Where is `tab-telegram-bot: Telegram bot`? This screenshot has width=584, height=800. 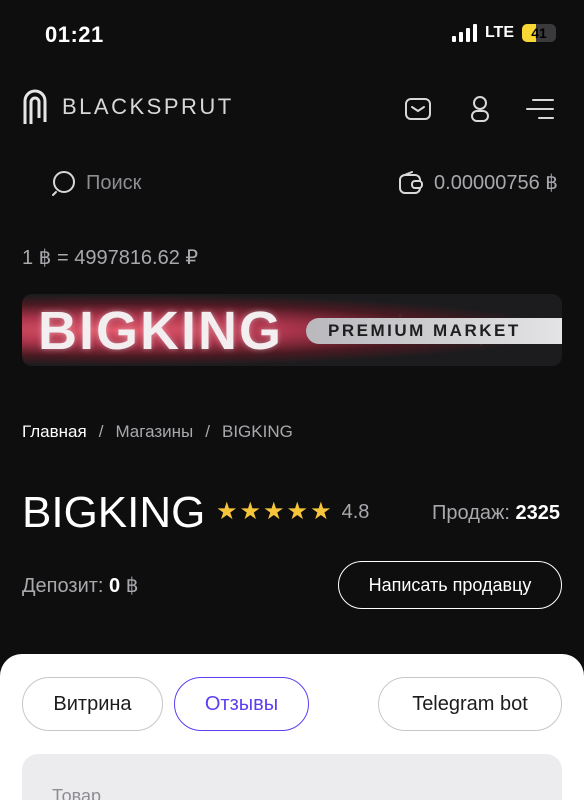 tab-telegram-bot: Telegram bot is located at coordinates (470, 704).